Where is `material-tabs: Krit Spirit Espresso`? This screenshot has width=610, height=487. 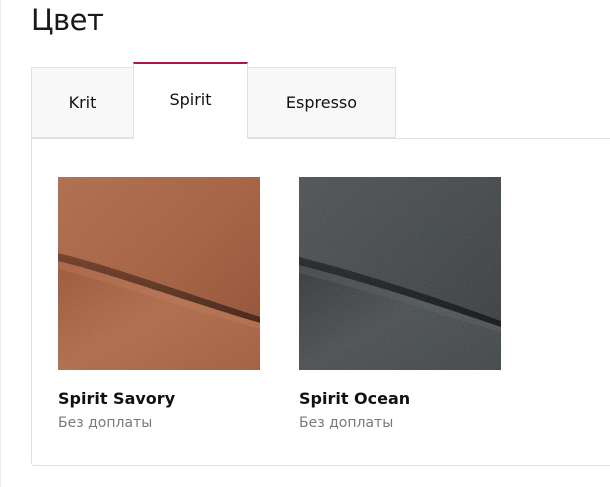 material-tabs: Krit Spirit Espresso is located at coordinates (213, 100).